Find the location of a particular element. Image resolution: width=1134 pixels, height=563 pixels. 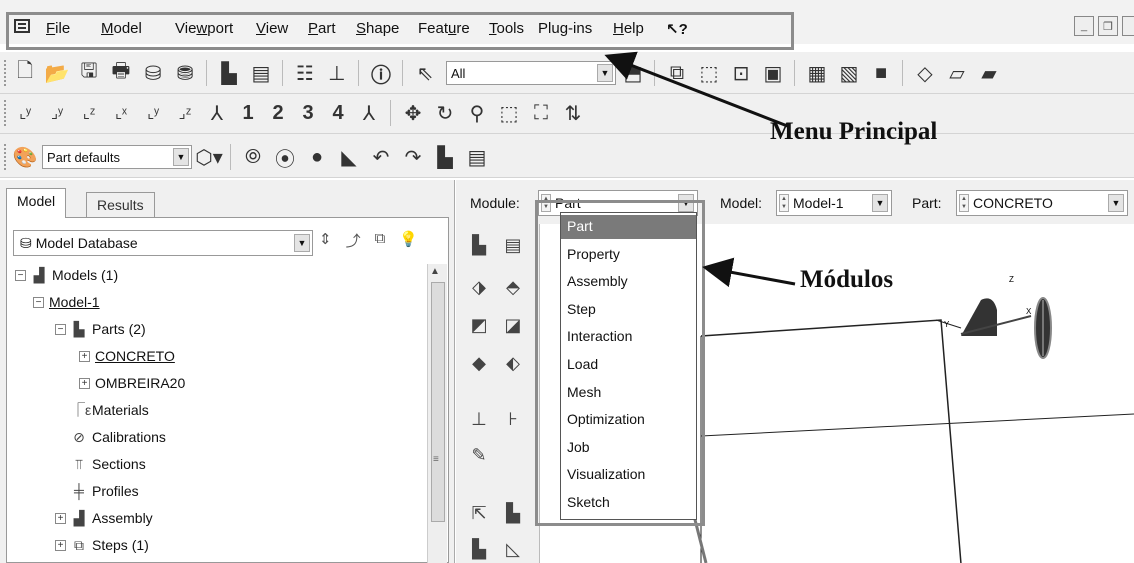

menu-arrow is located at coordinates (697, 90).